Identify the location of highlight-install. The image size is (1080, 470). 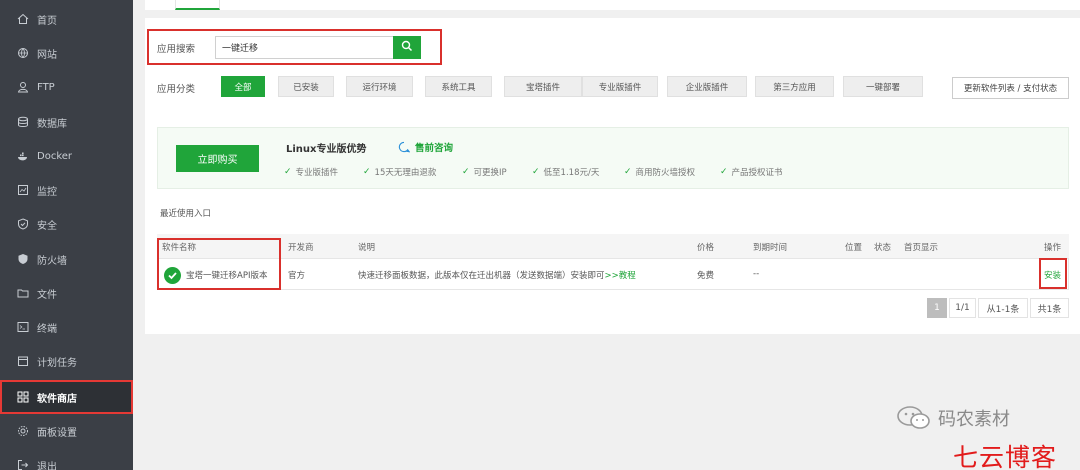
(1053, 273).